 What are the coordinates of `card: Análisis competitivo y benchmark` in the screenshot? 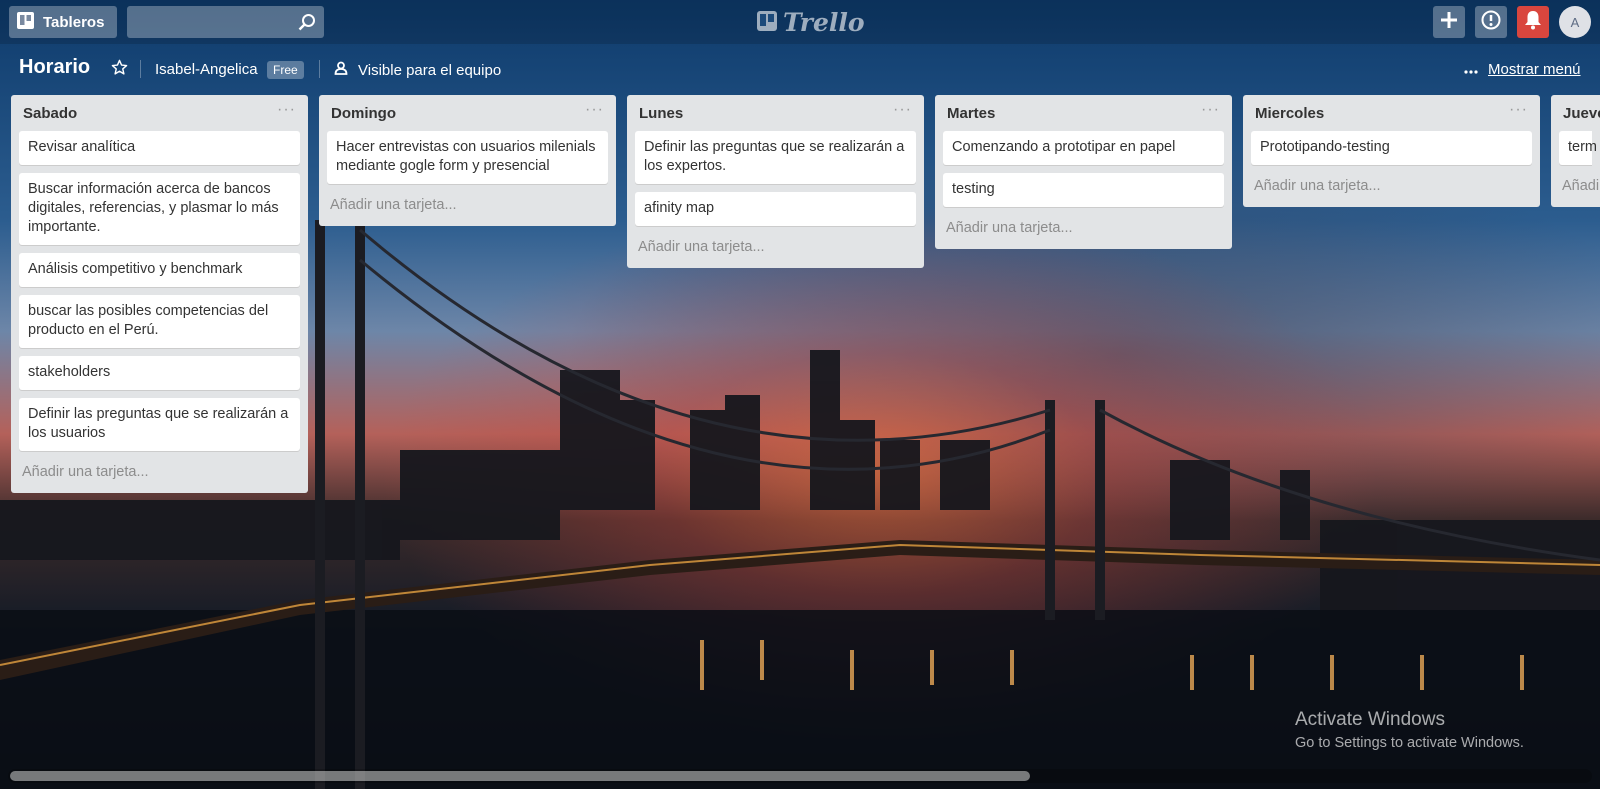 It's located at (159, 270).